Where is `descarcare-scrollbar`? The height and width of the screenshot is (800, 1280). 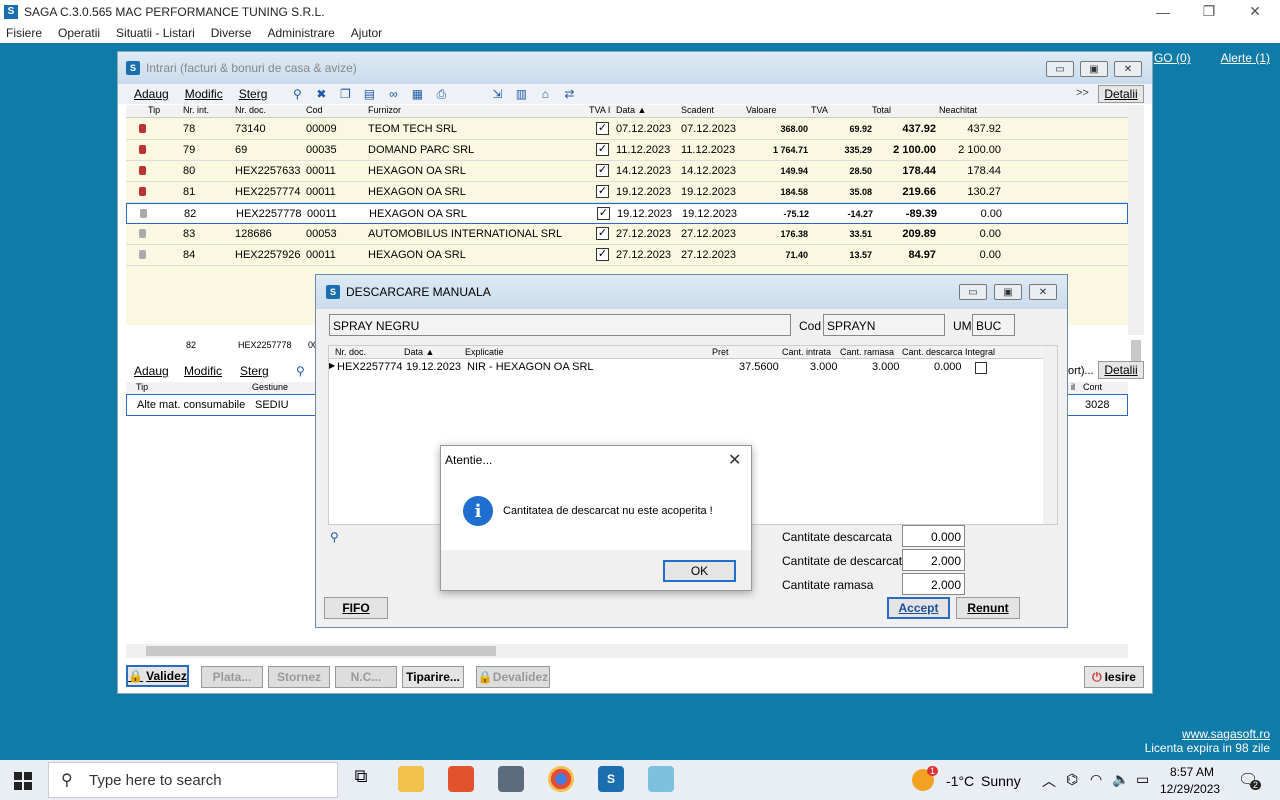 descarcare-scrollbar is located at coordinates (1050, 435).